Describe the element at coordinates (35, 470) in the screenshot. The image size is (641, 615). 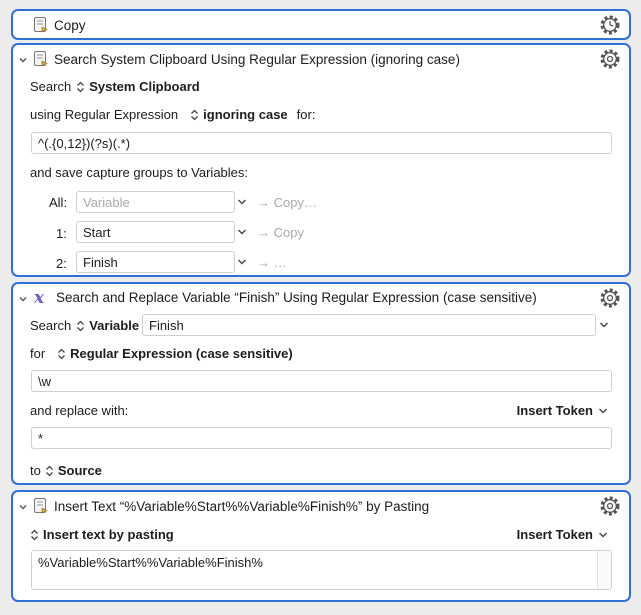
I see `to-label: to` at that location.